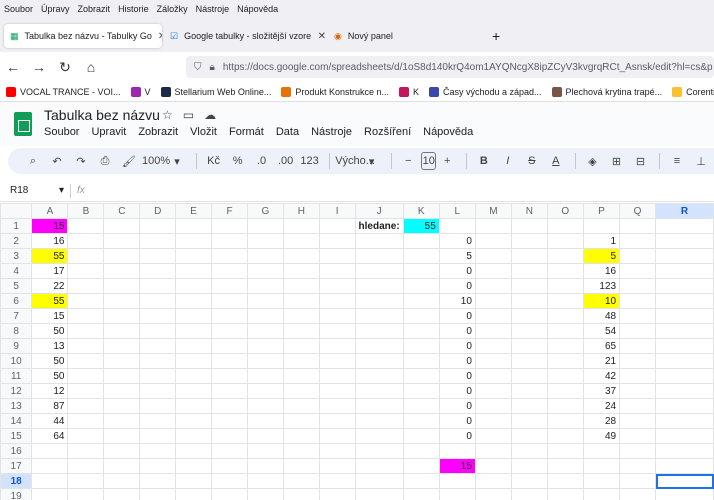 This screenshot has width=714, height=500. Describe the element at coordinates (16, 316) in the screenshot. I see `row-header: 7` at that location.